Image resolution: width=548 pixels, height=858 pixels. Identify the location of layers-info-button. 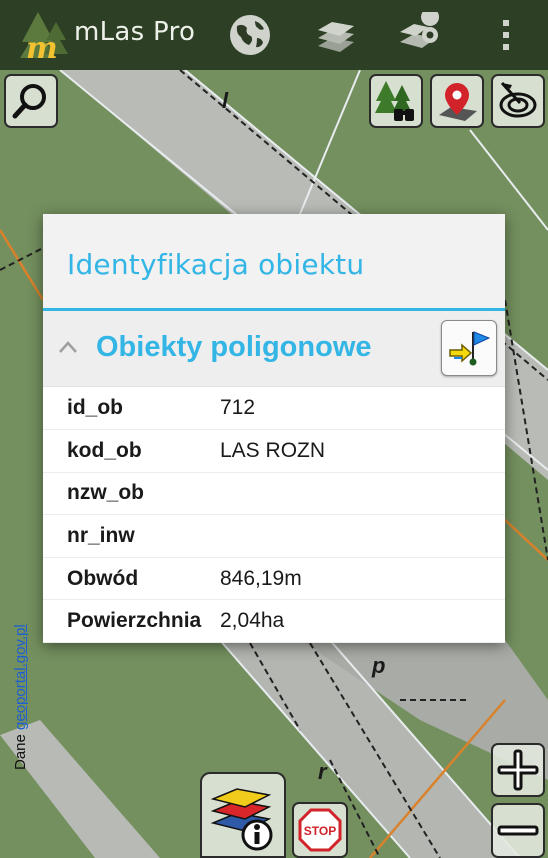
(243, 815).